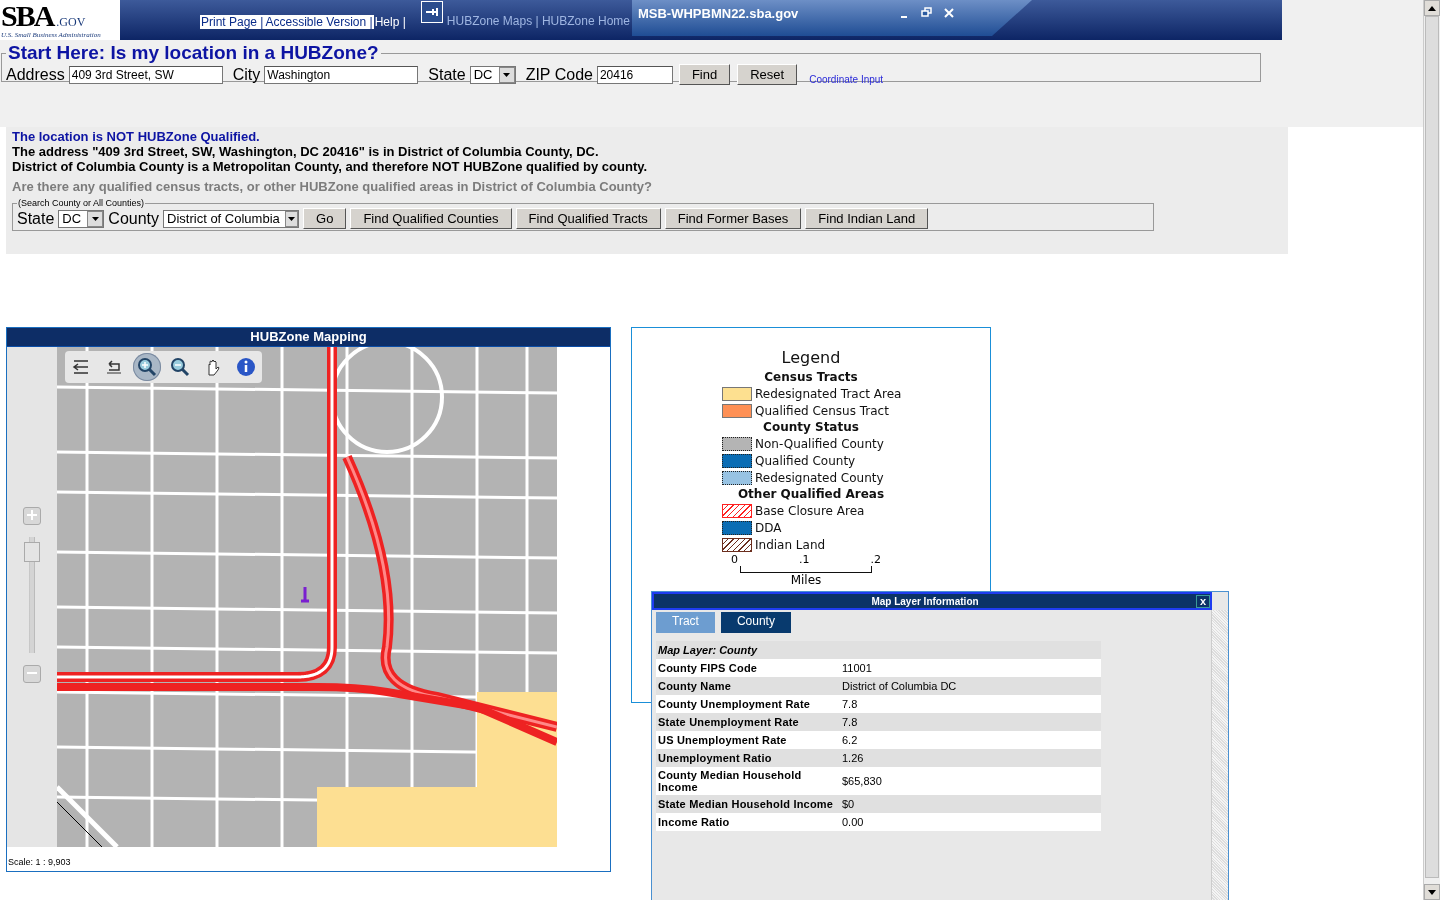 The image size is (1440, 900). Describe the element at coordinates (804, 559) in the screenshot. I see `scale-tick-label: .1` at that location.